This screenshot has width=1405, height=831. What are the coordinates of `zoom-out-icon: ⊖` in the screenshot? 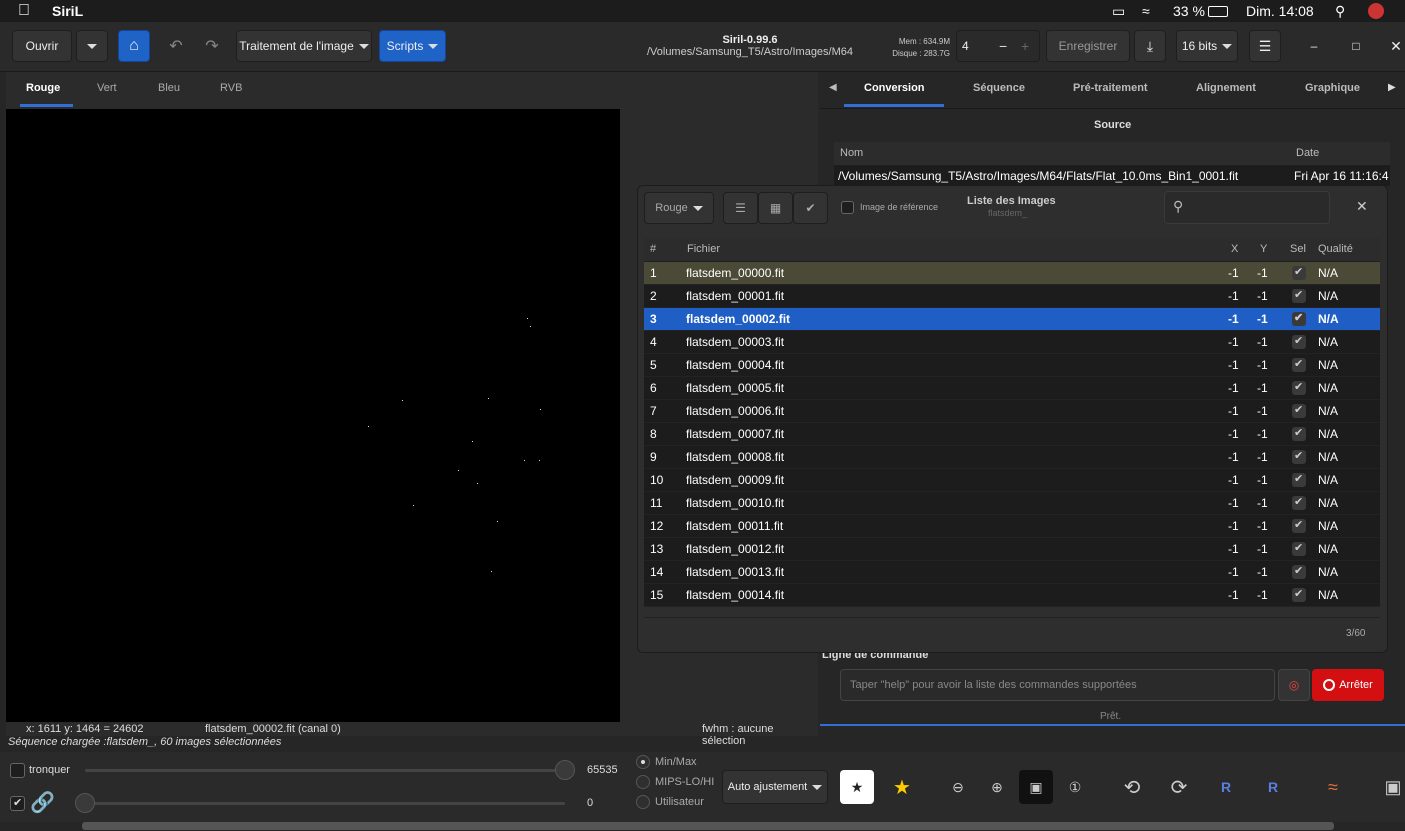 It's located at (958, 787).